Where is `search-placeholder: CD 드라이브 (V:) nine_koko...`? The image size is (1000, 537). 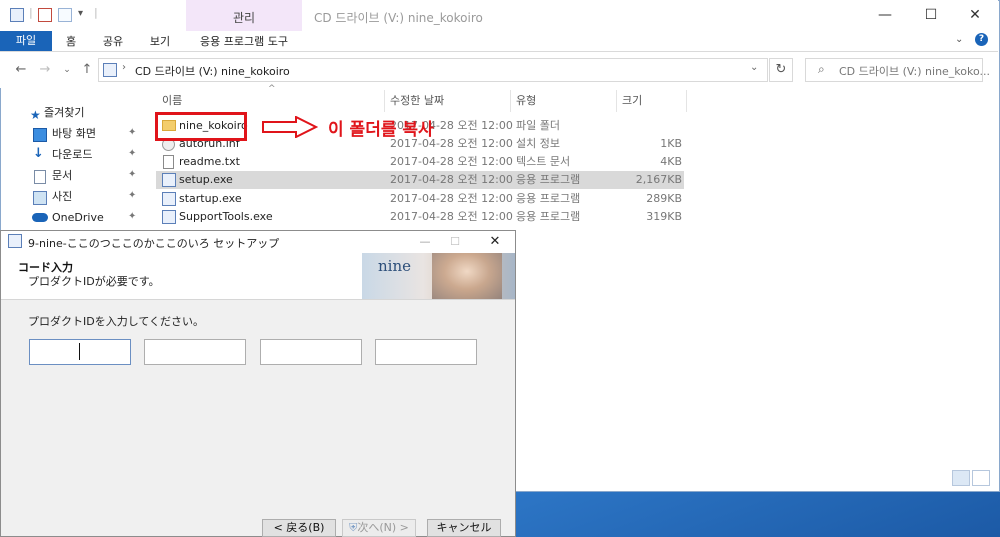 search-placeholder: CD 드라이브 (V:) nine_koko... is located at coordinates (914, 71).